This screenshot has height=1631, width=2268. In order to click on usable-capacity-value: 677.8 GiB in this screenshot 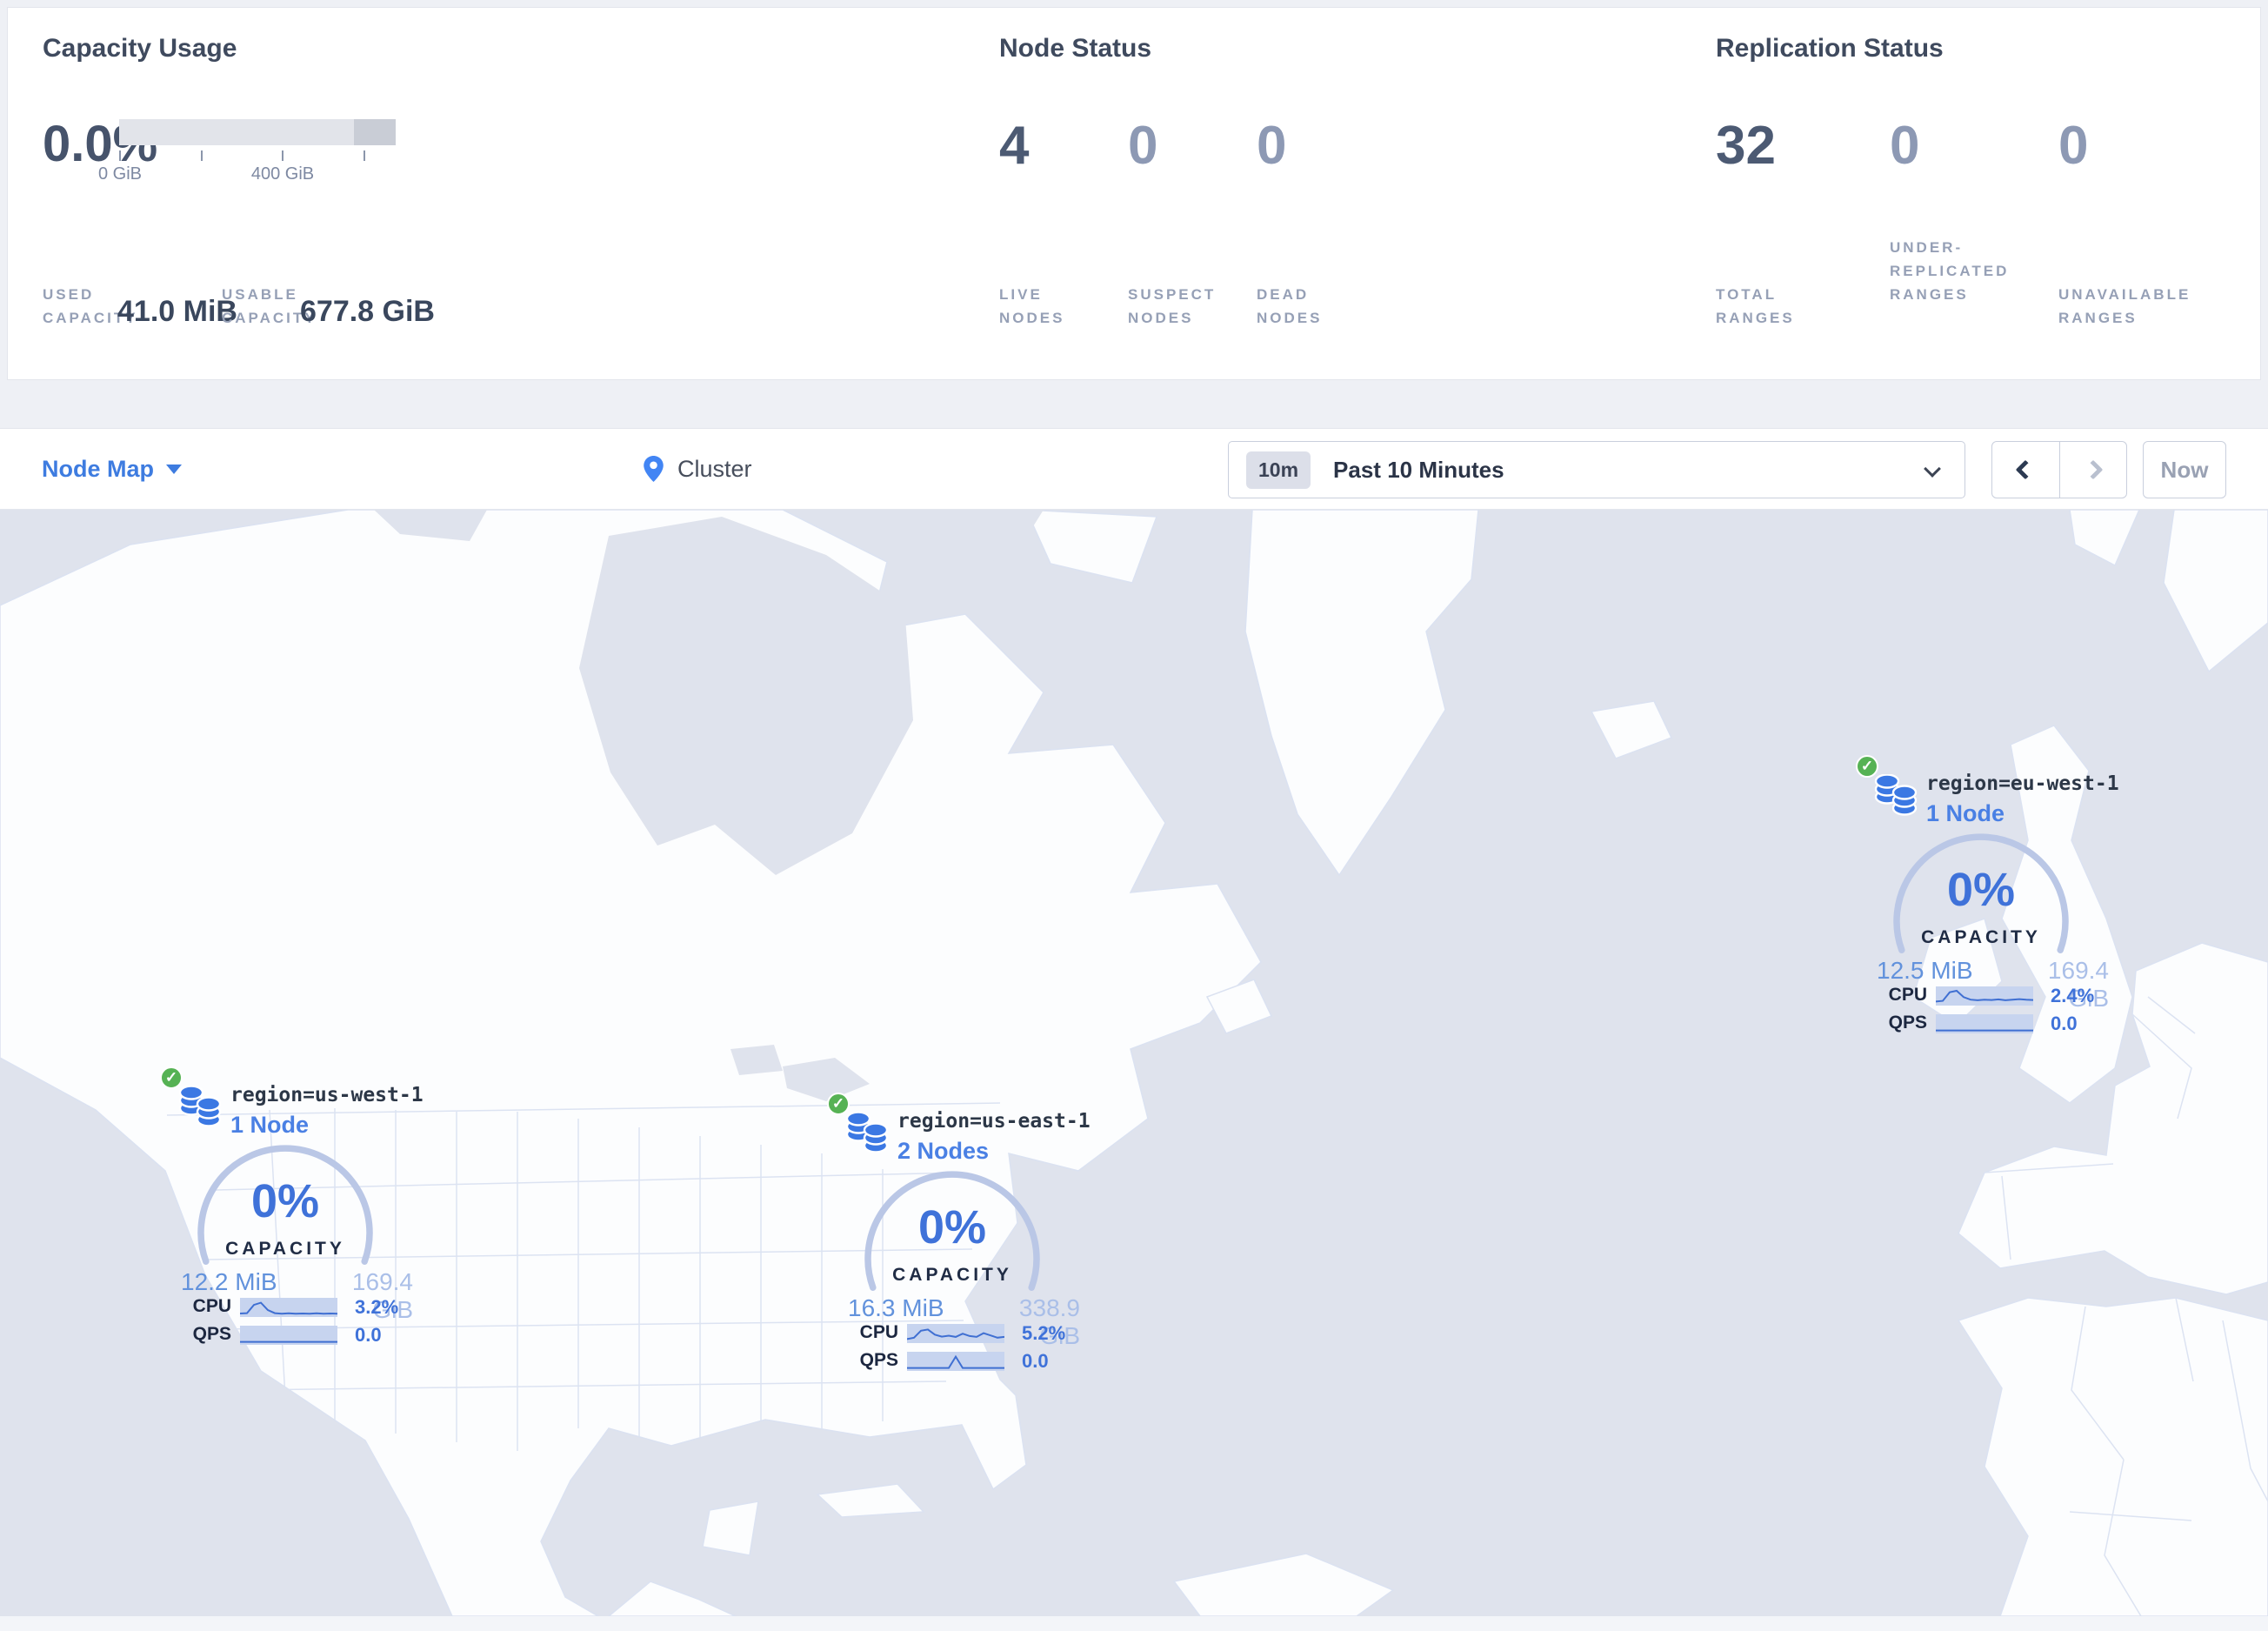, I will do `click(367, 311)`.